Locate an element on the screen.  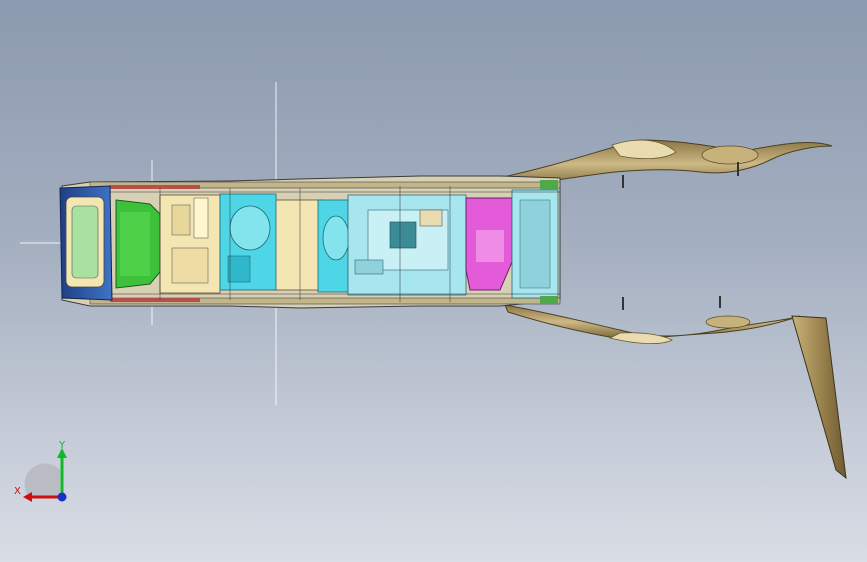
axis-triad: Y X is located at coordinates (40, 471).